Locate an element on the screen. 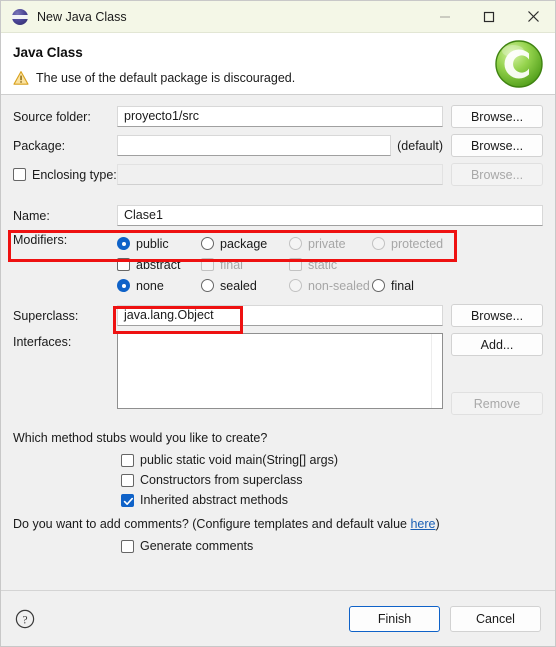 This screenshot has width=556, height=647. interfaces-buttons: Add... Remove is located at coordinates (493, 378).